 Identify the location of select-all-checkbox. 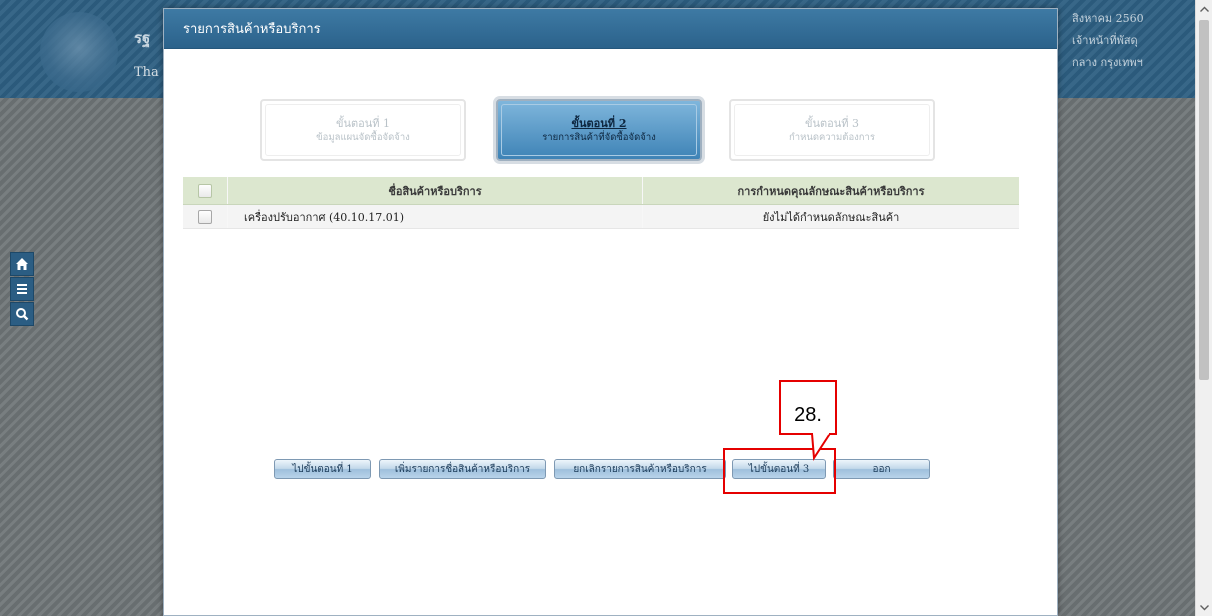
(205, 190).